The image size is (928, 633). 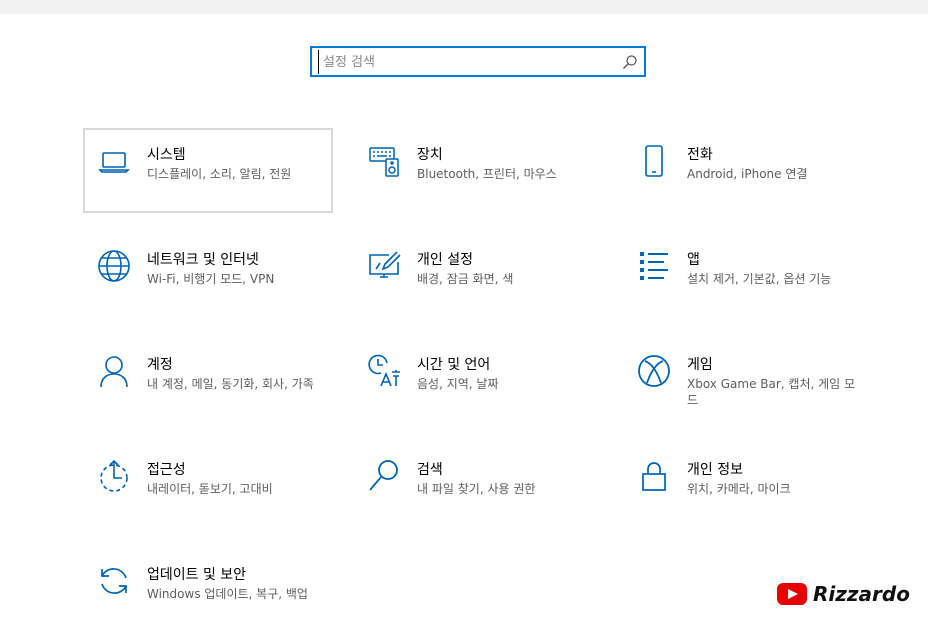 What do you see at coordinates (715, 470) in the screenshot?
I see `tile-title: 개인 정보` at bounding box center [715, 470].